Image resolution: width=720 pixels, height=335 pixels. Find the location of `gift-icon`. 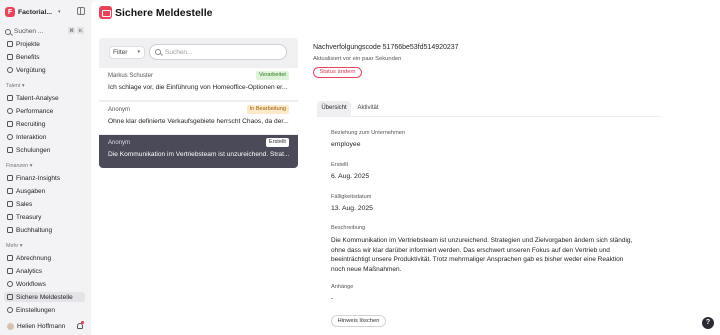

gift-icon is located at coordinates (10, 57).